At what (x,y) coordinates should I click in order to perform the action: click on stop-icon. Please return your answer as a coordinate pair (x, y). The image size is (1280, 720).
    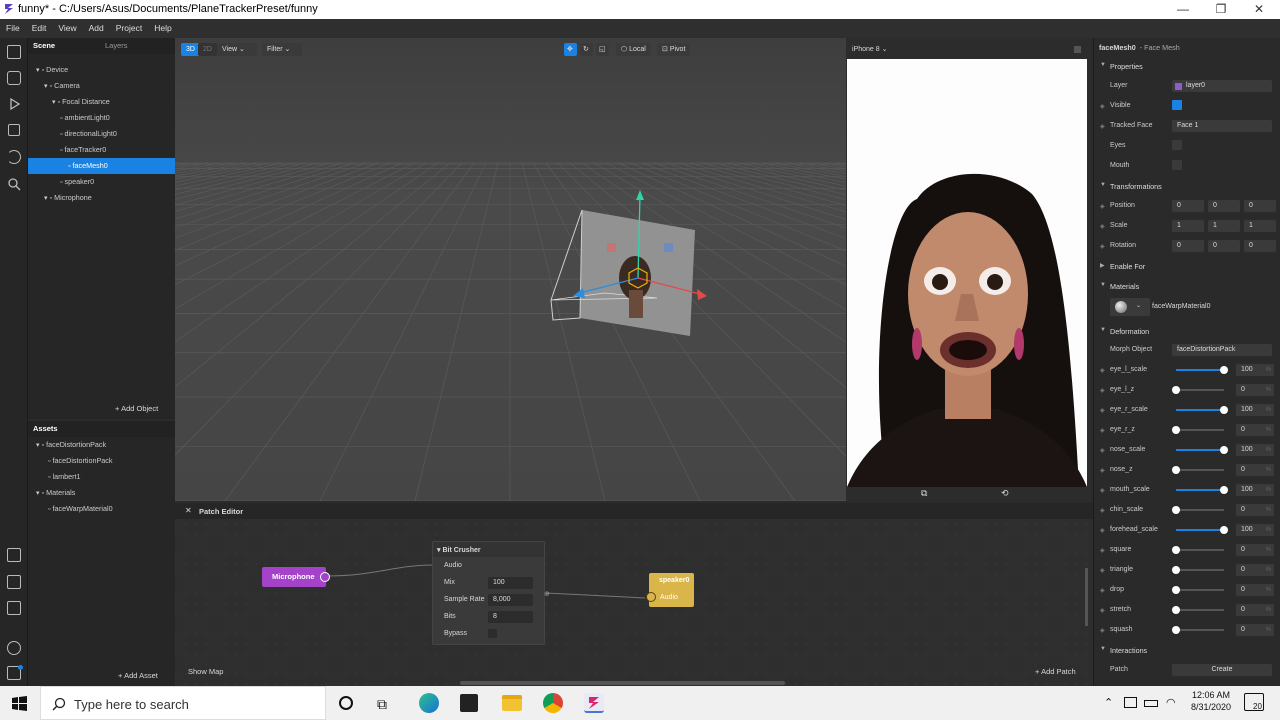
    Looking at the image, I should click on (14, 130).